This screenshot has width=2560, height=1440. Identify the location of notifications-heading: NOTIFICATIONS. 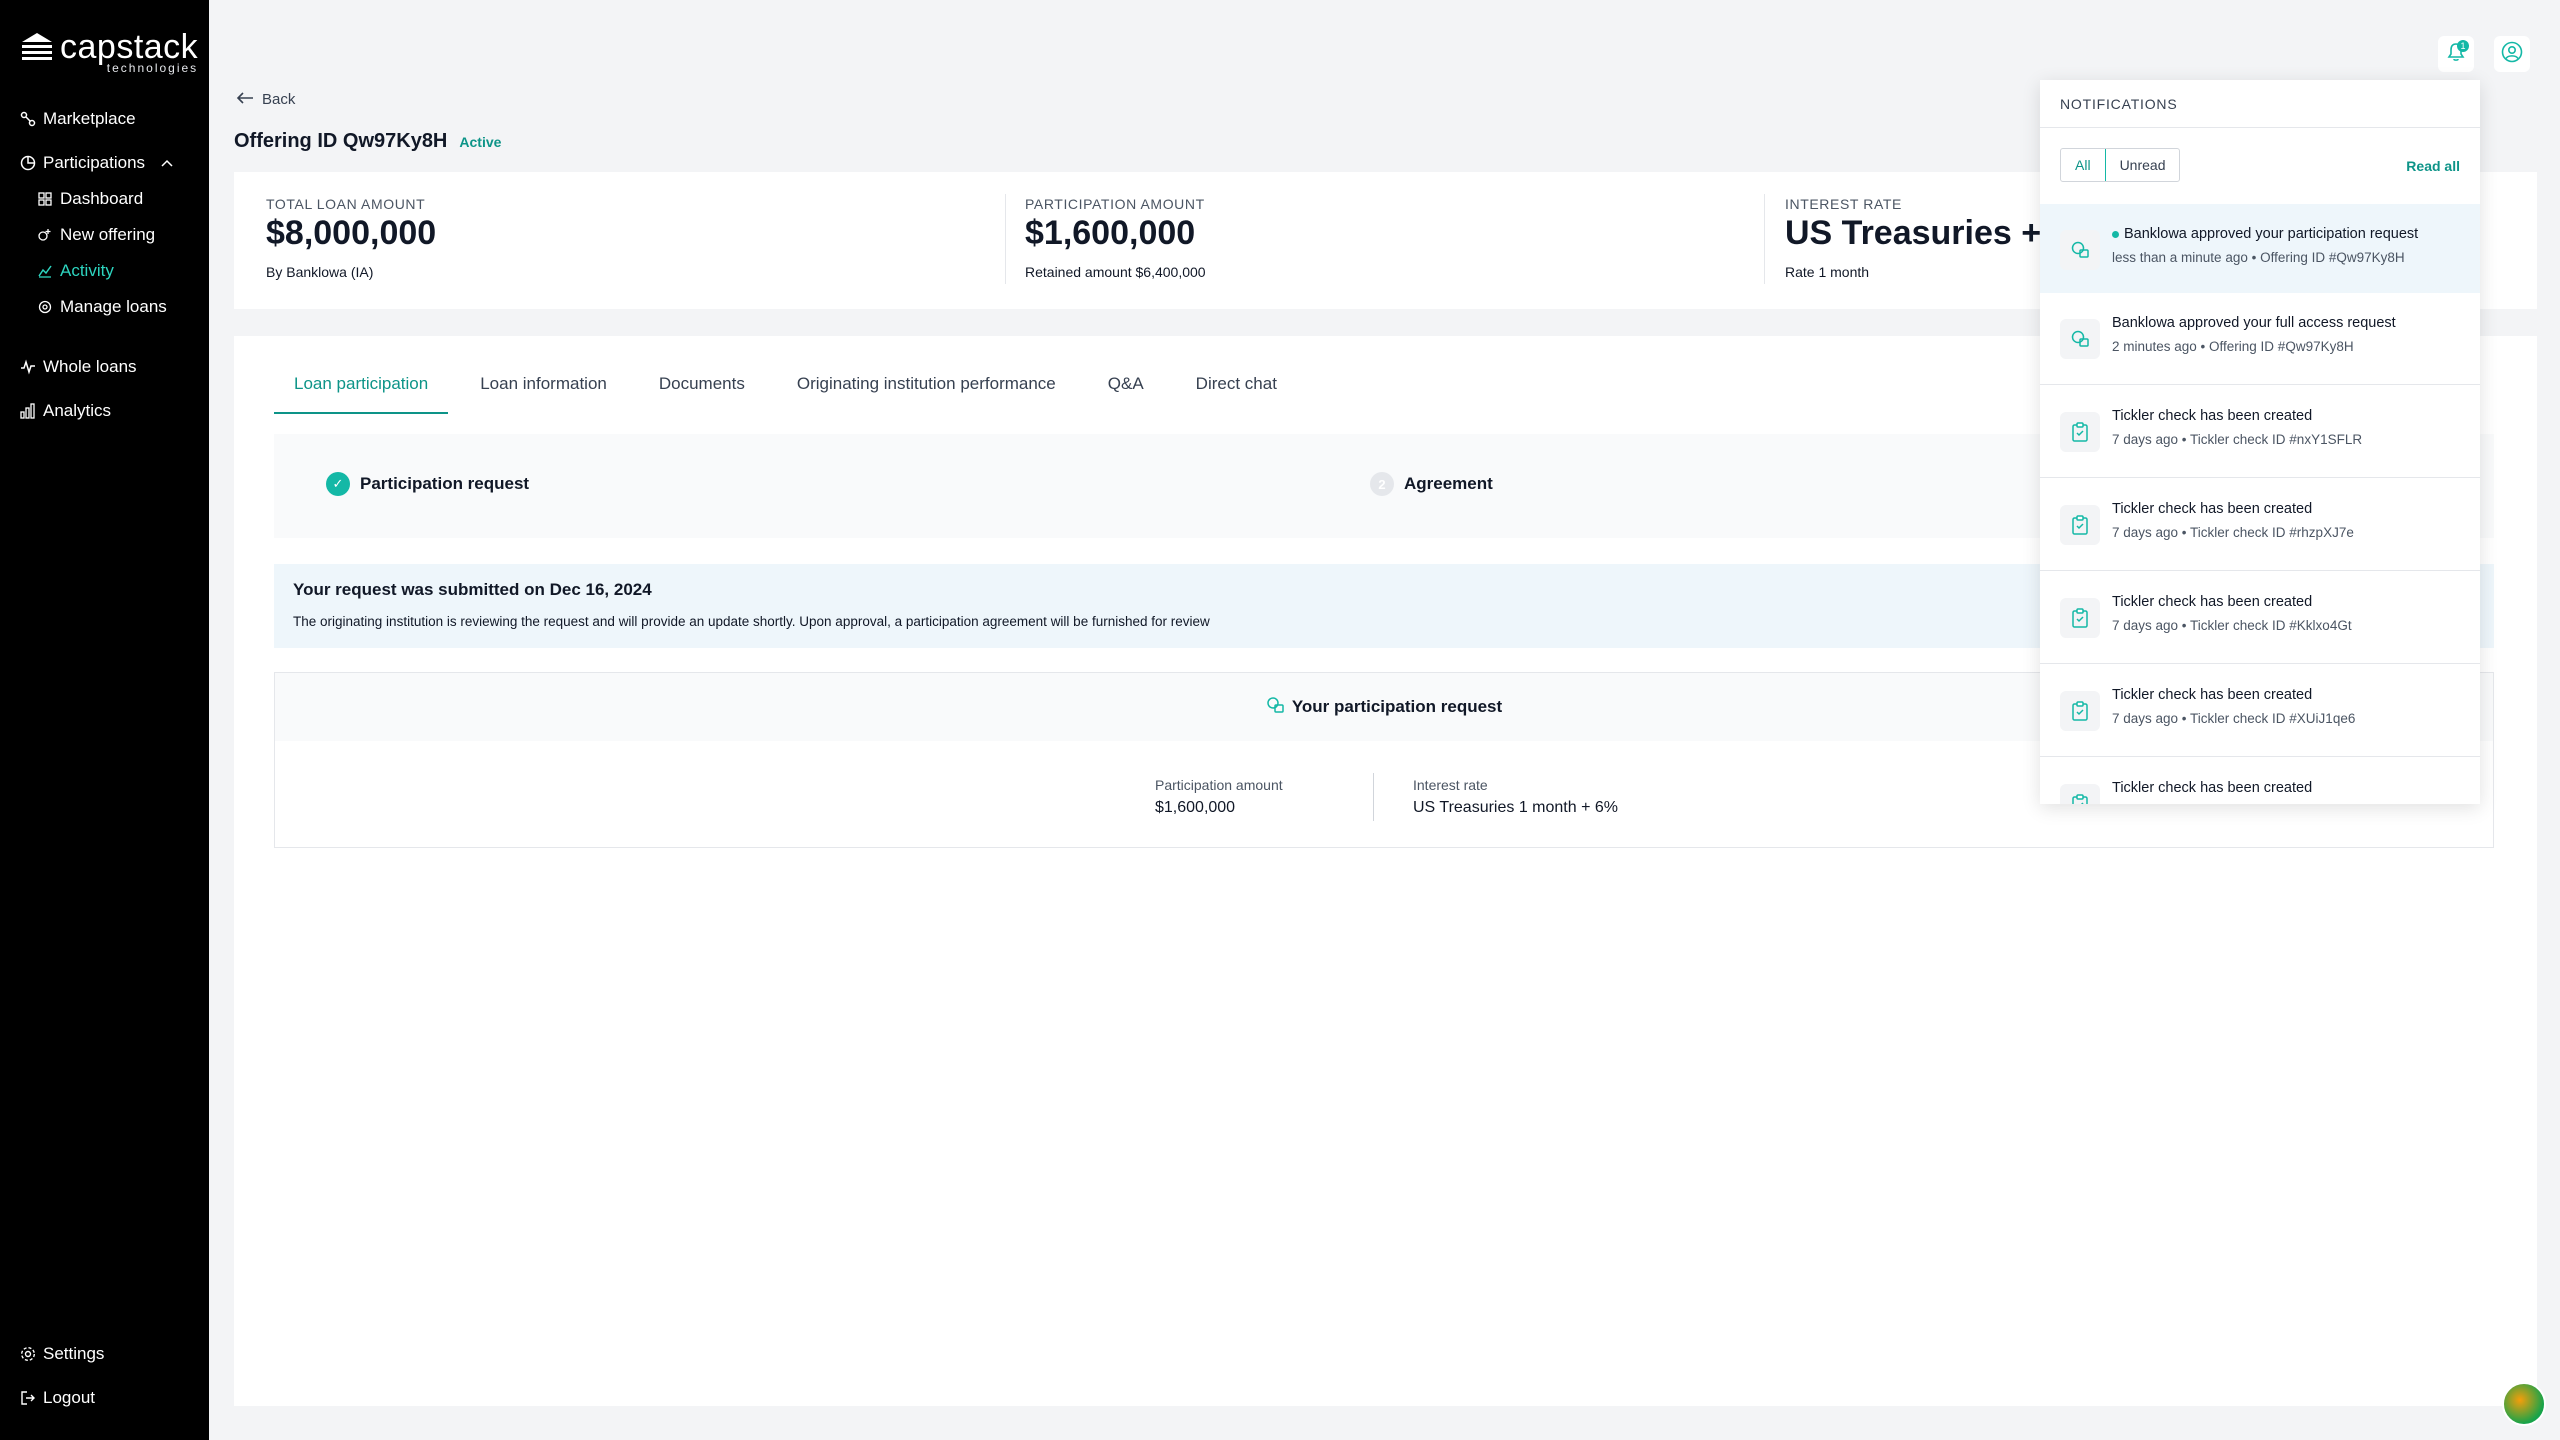
(2119, 104).